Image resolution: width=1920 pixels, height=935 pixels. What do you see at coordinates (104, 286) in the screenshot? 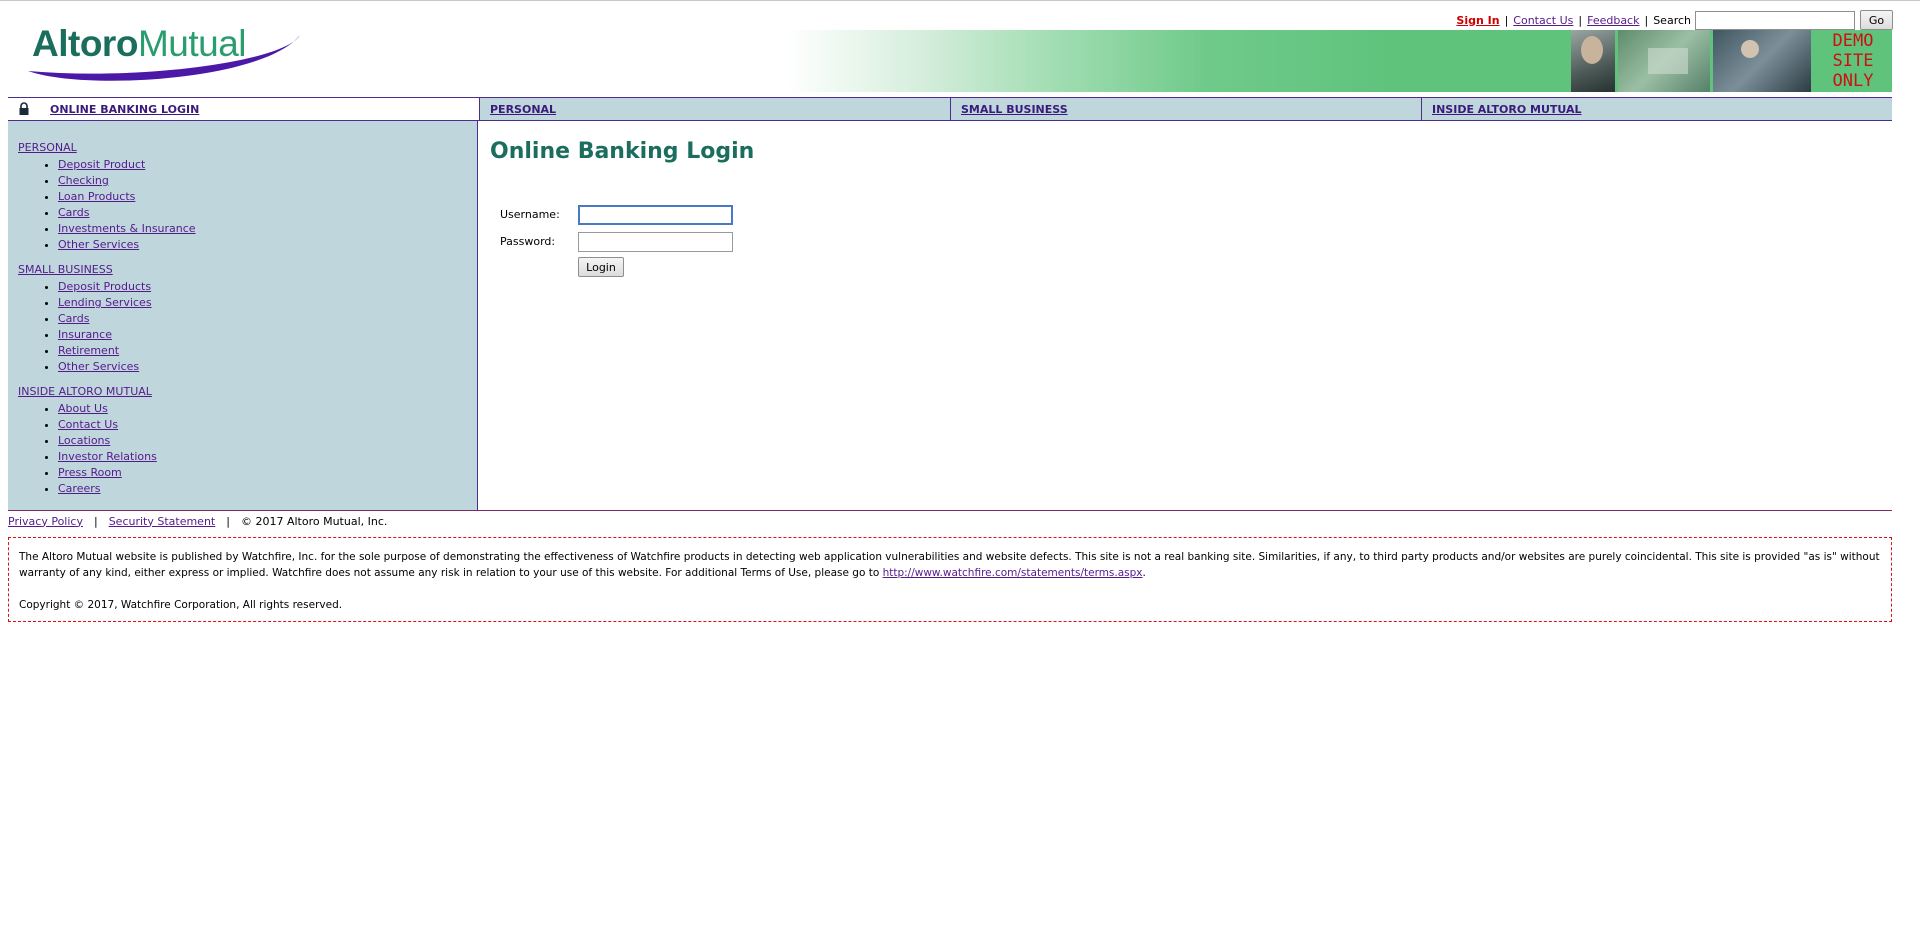
I see `sidebar-item-deposit-products: Deposit Products` at bounding box center [104, 286].